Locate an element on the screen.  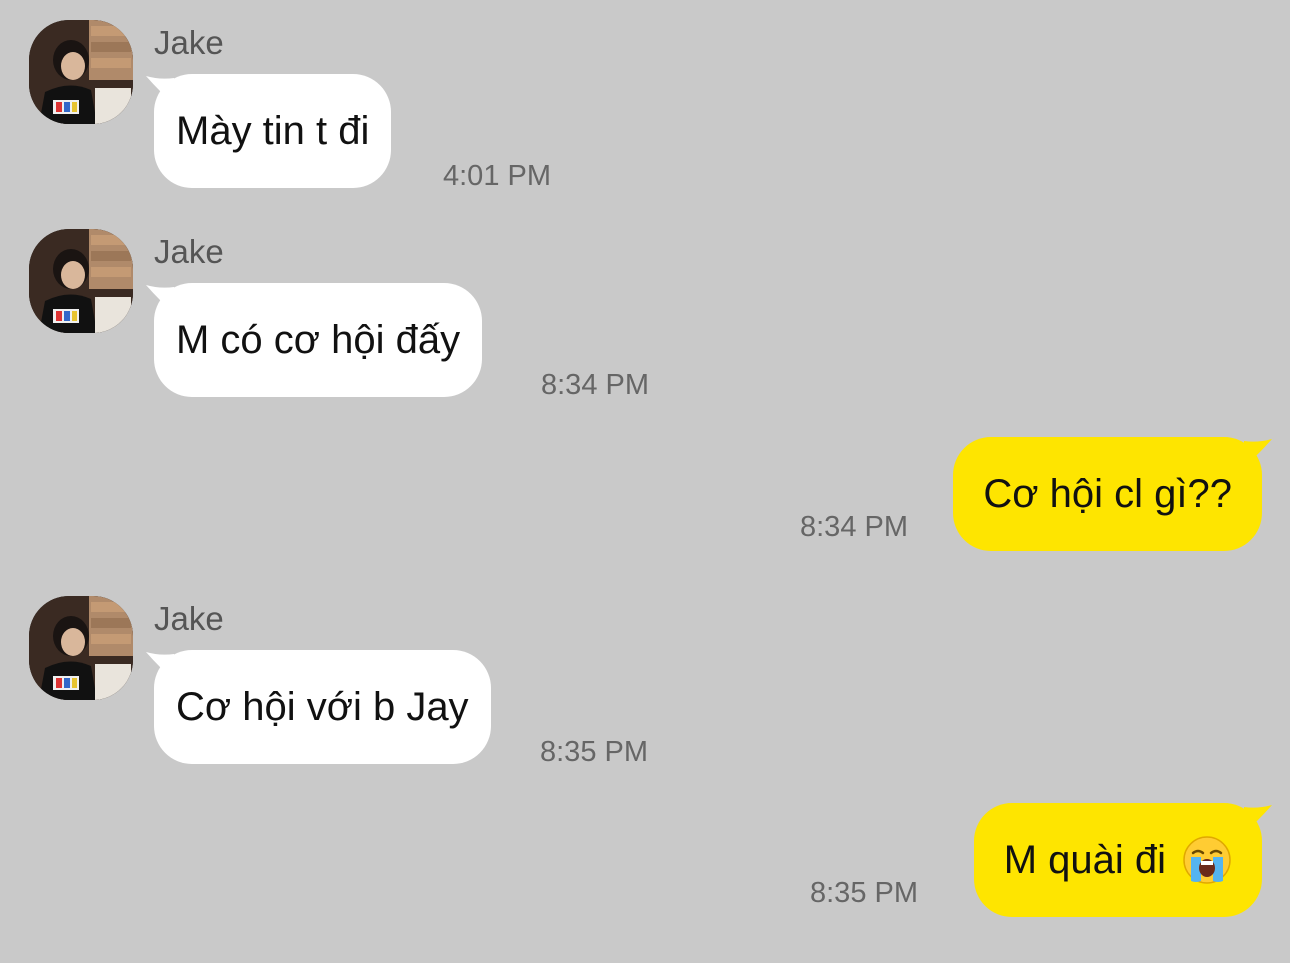
incoming-message-bubble: Mày tin t đi is located at coordinates (273, 131).